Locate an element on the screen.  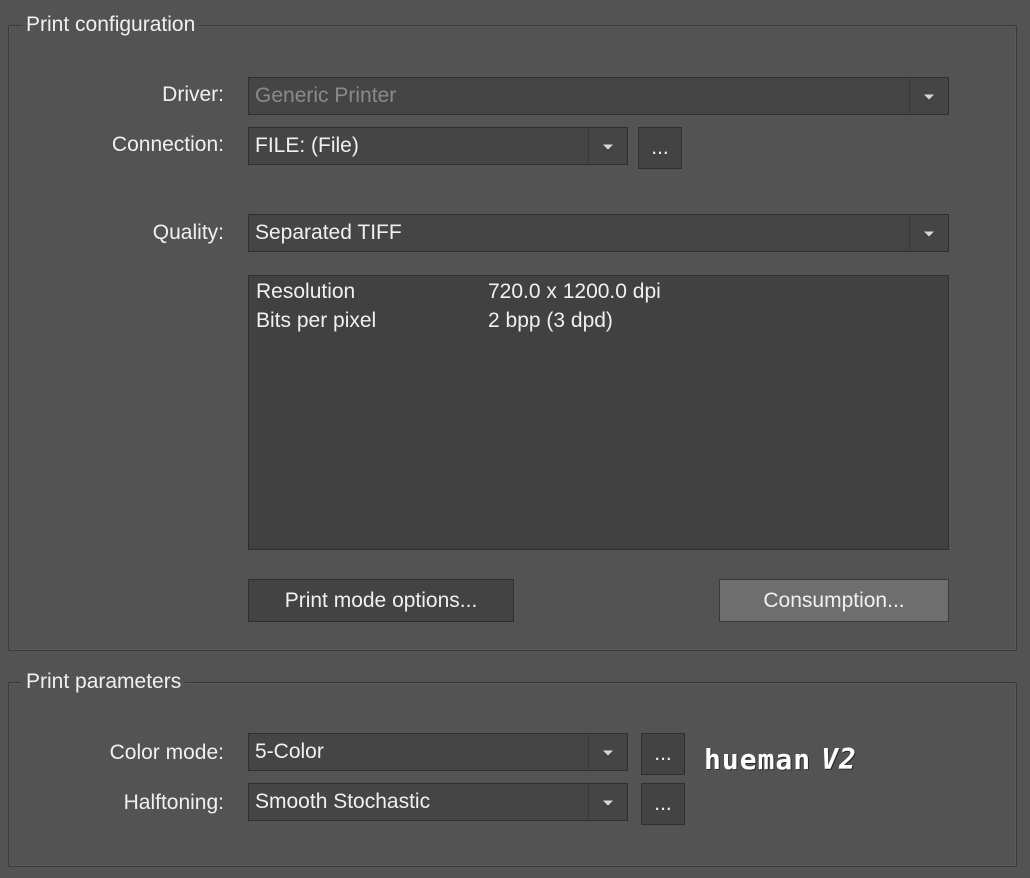
driver-dropdown: Generic Printer is located at coordinates (598, 96).